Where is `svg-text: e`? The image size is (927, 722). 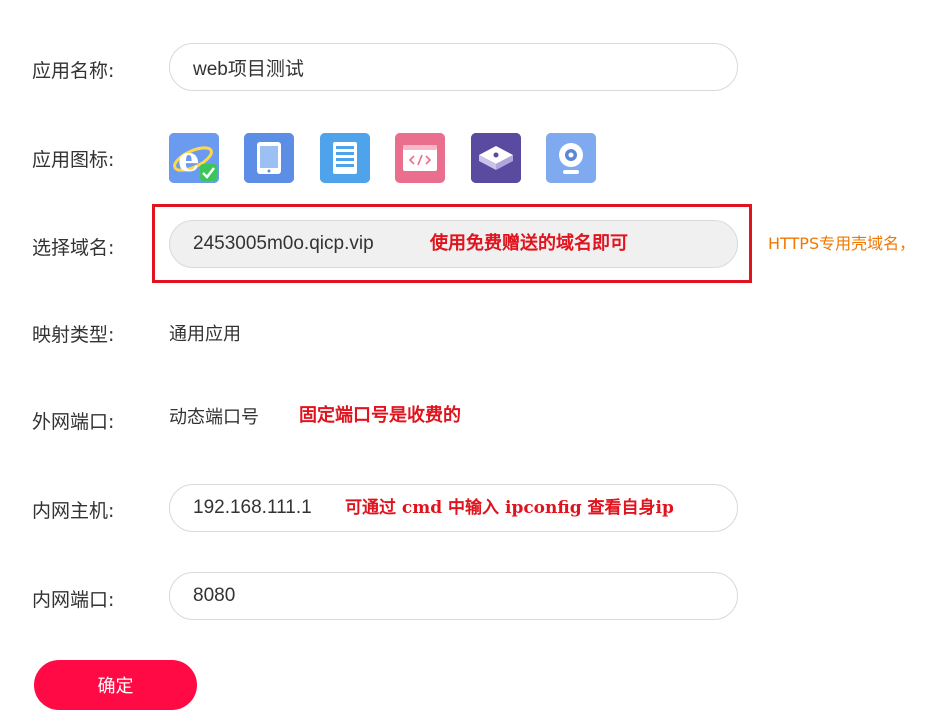
svg-text: e is located at coordinates (189, 160).